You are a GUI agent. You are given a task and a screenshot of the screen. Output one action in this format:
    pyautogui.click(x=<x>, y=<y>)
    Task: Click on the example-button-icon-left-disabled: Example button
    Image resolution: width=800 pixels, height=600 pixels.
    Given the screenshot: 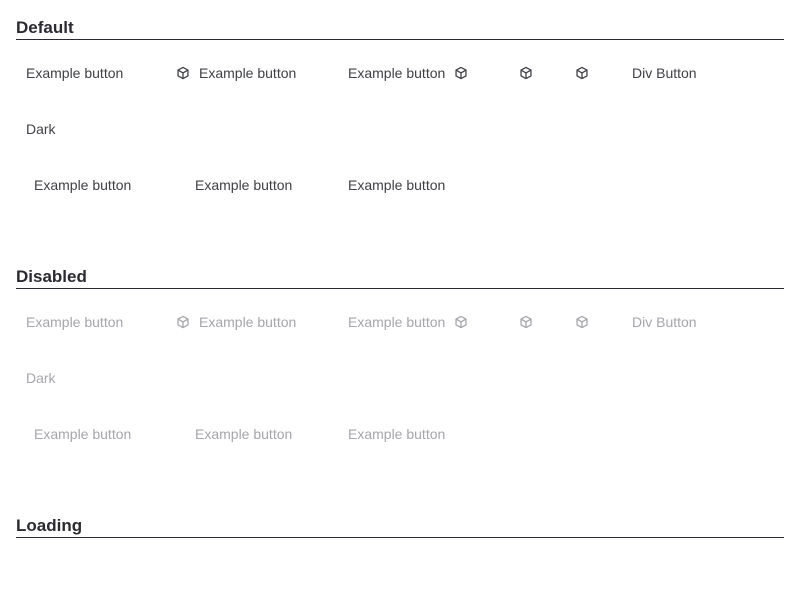 What is the action you would take?
    pyautogui.click(x=236, y=322)
    